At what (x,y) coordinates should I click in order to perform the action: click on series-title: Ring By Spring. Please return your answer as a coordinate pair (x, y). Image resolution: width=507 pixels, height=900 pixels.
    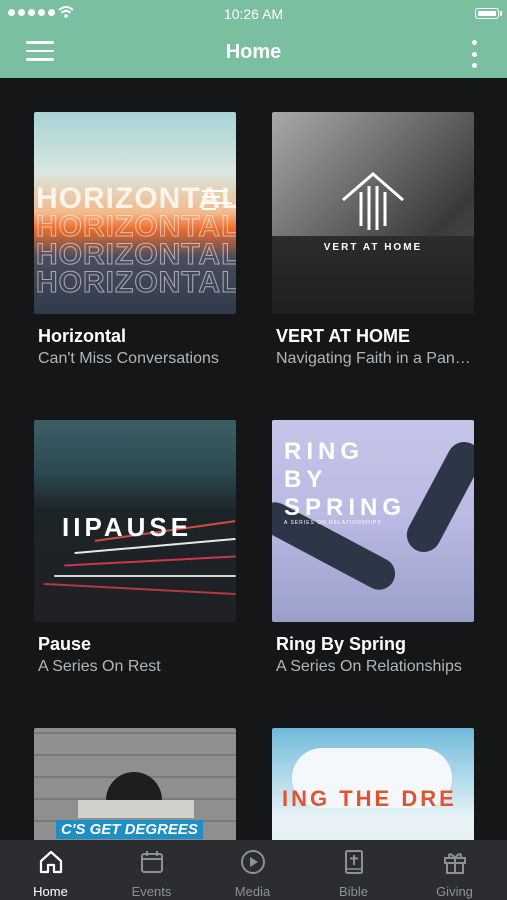
    Looking at the image, I should click on (341, 644).